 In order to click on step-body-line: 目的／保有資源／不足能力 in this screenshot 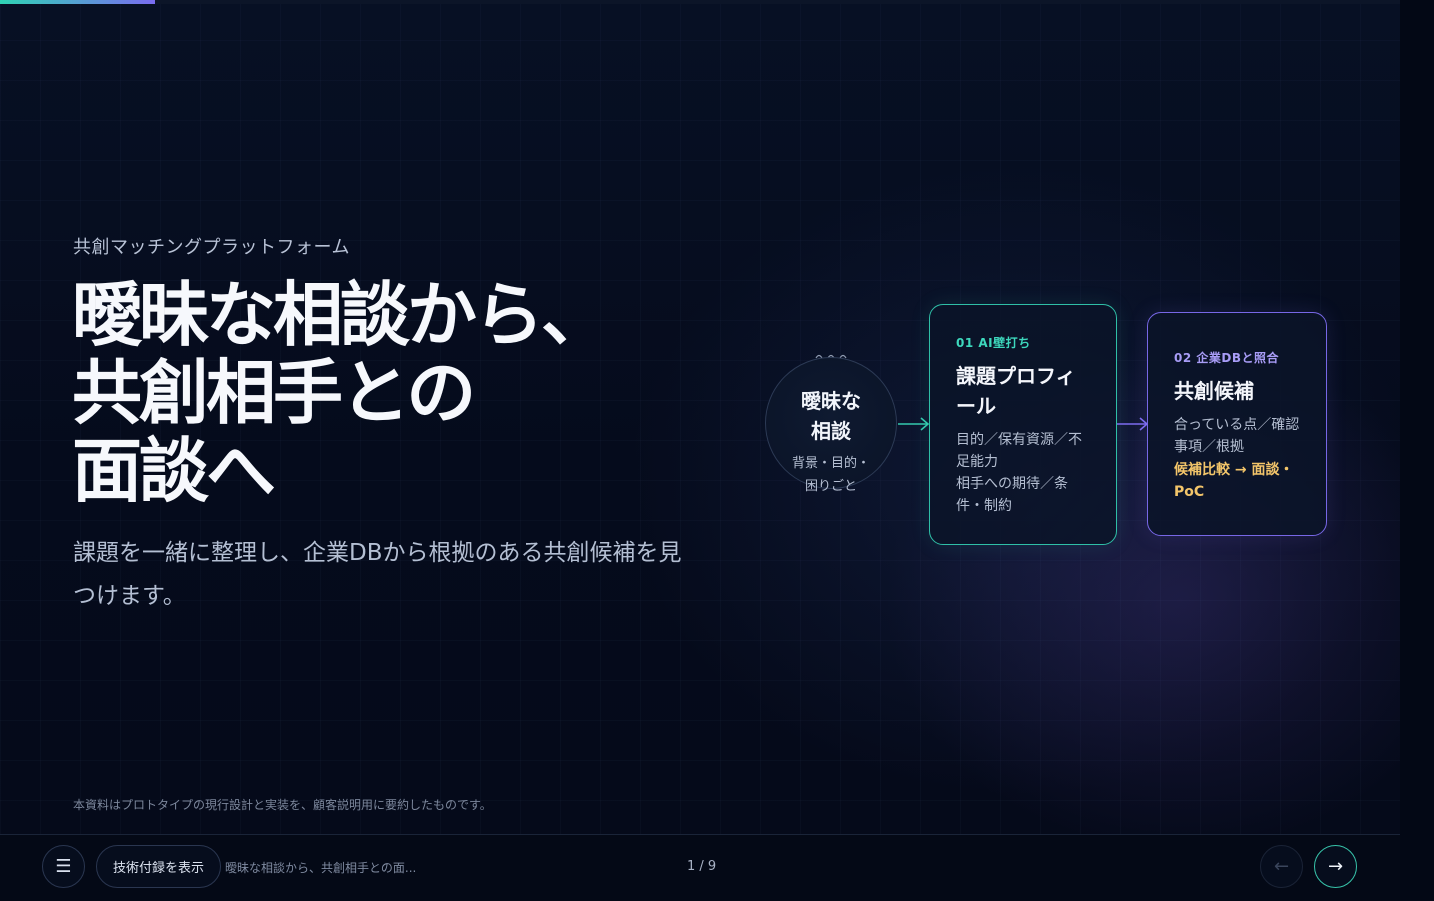, I will do `click(1019, 451)`.